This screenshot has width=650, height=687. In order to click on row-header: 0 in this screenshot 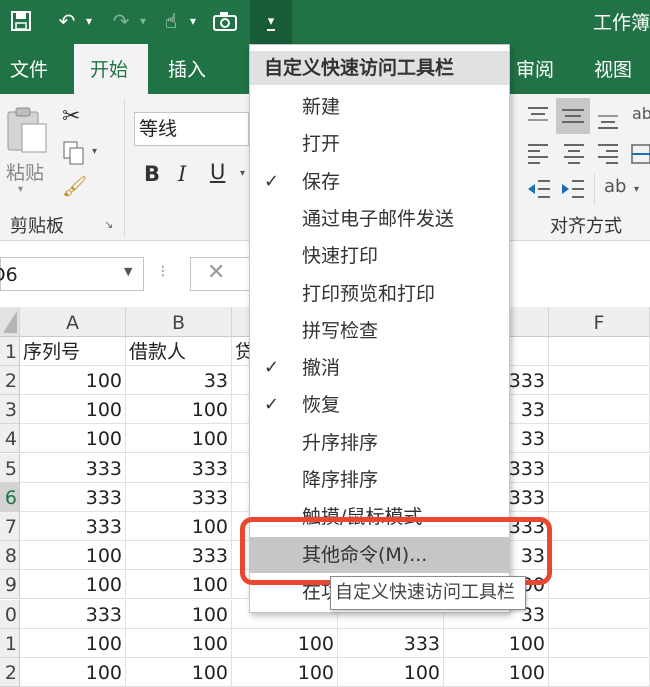, I will do `click(10, 614)`.